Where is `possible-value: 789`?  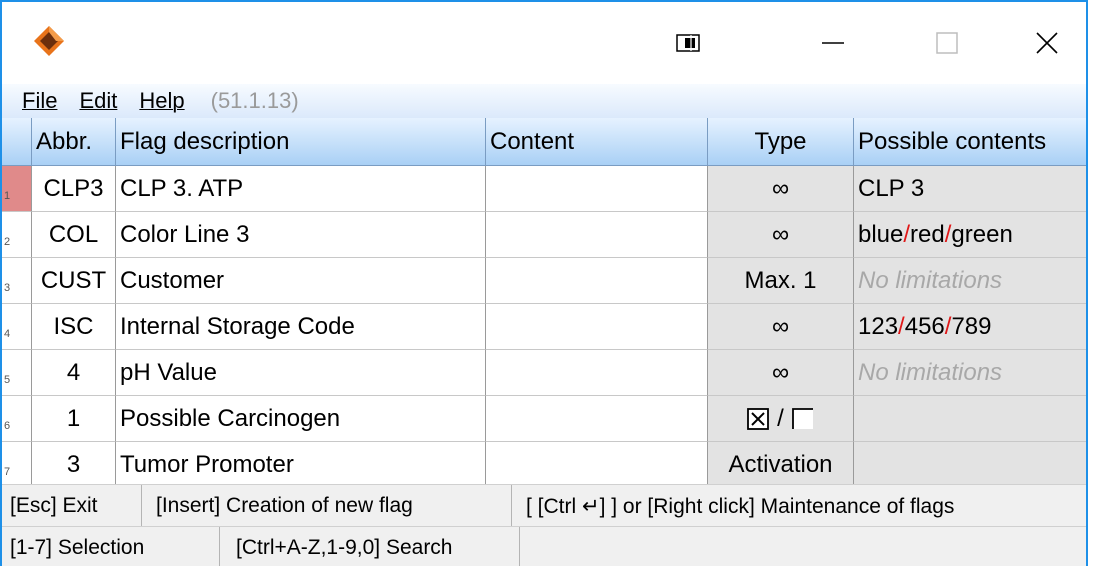 possible-value: 789 is located at coordinates (971, 326).